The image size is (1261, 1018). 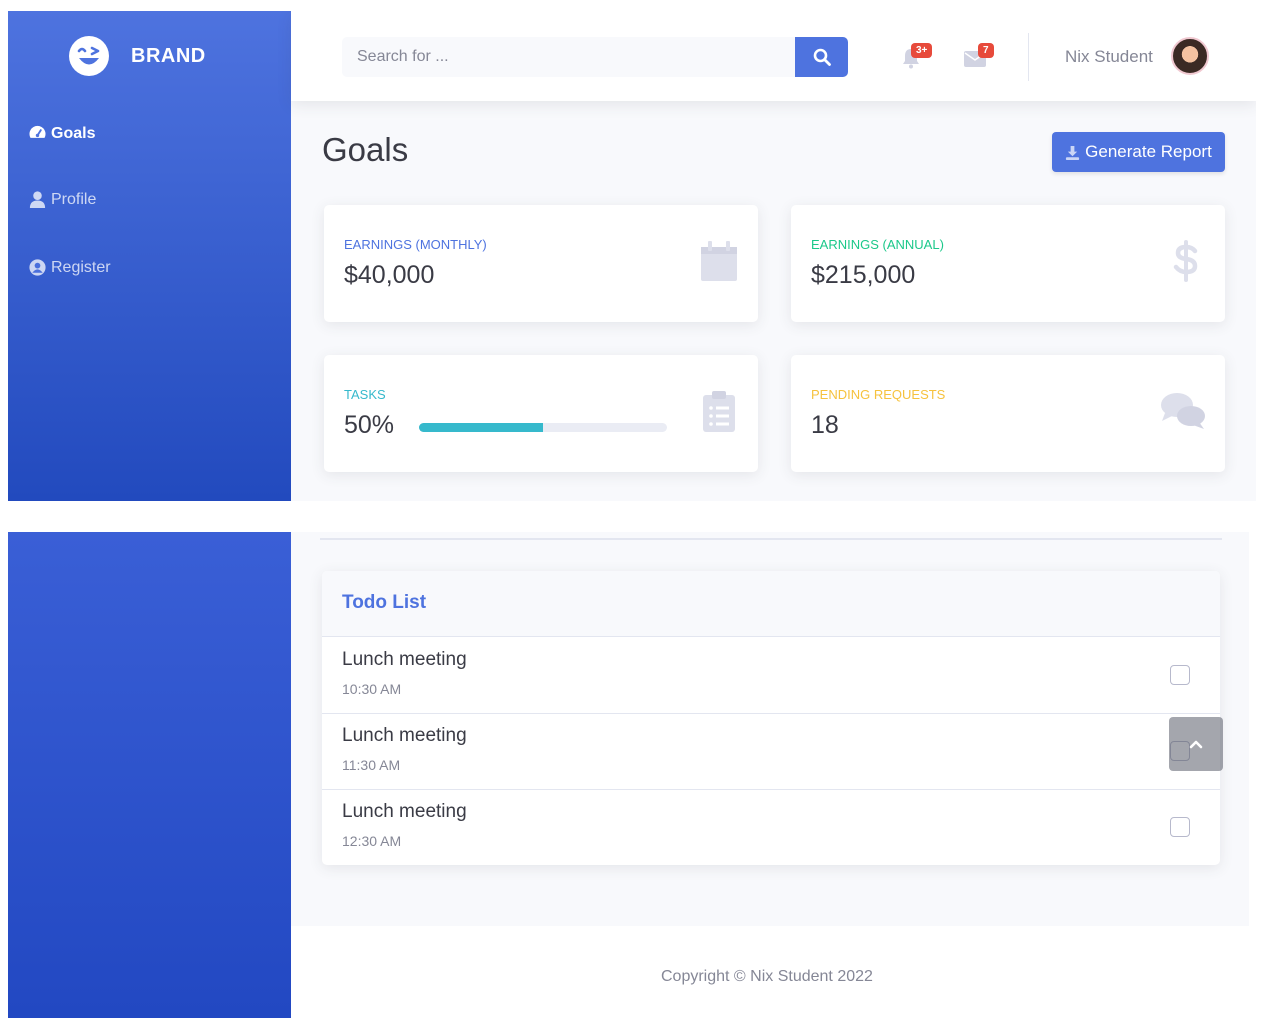 What do you see at coordinates (384, 602) in the screenshot?
I see `todo-title: Todo List` at bounding box center [384, 602].